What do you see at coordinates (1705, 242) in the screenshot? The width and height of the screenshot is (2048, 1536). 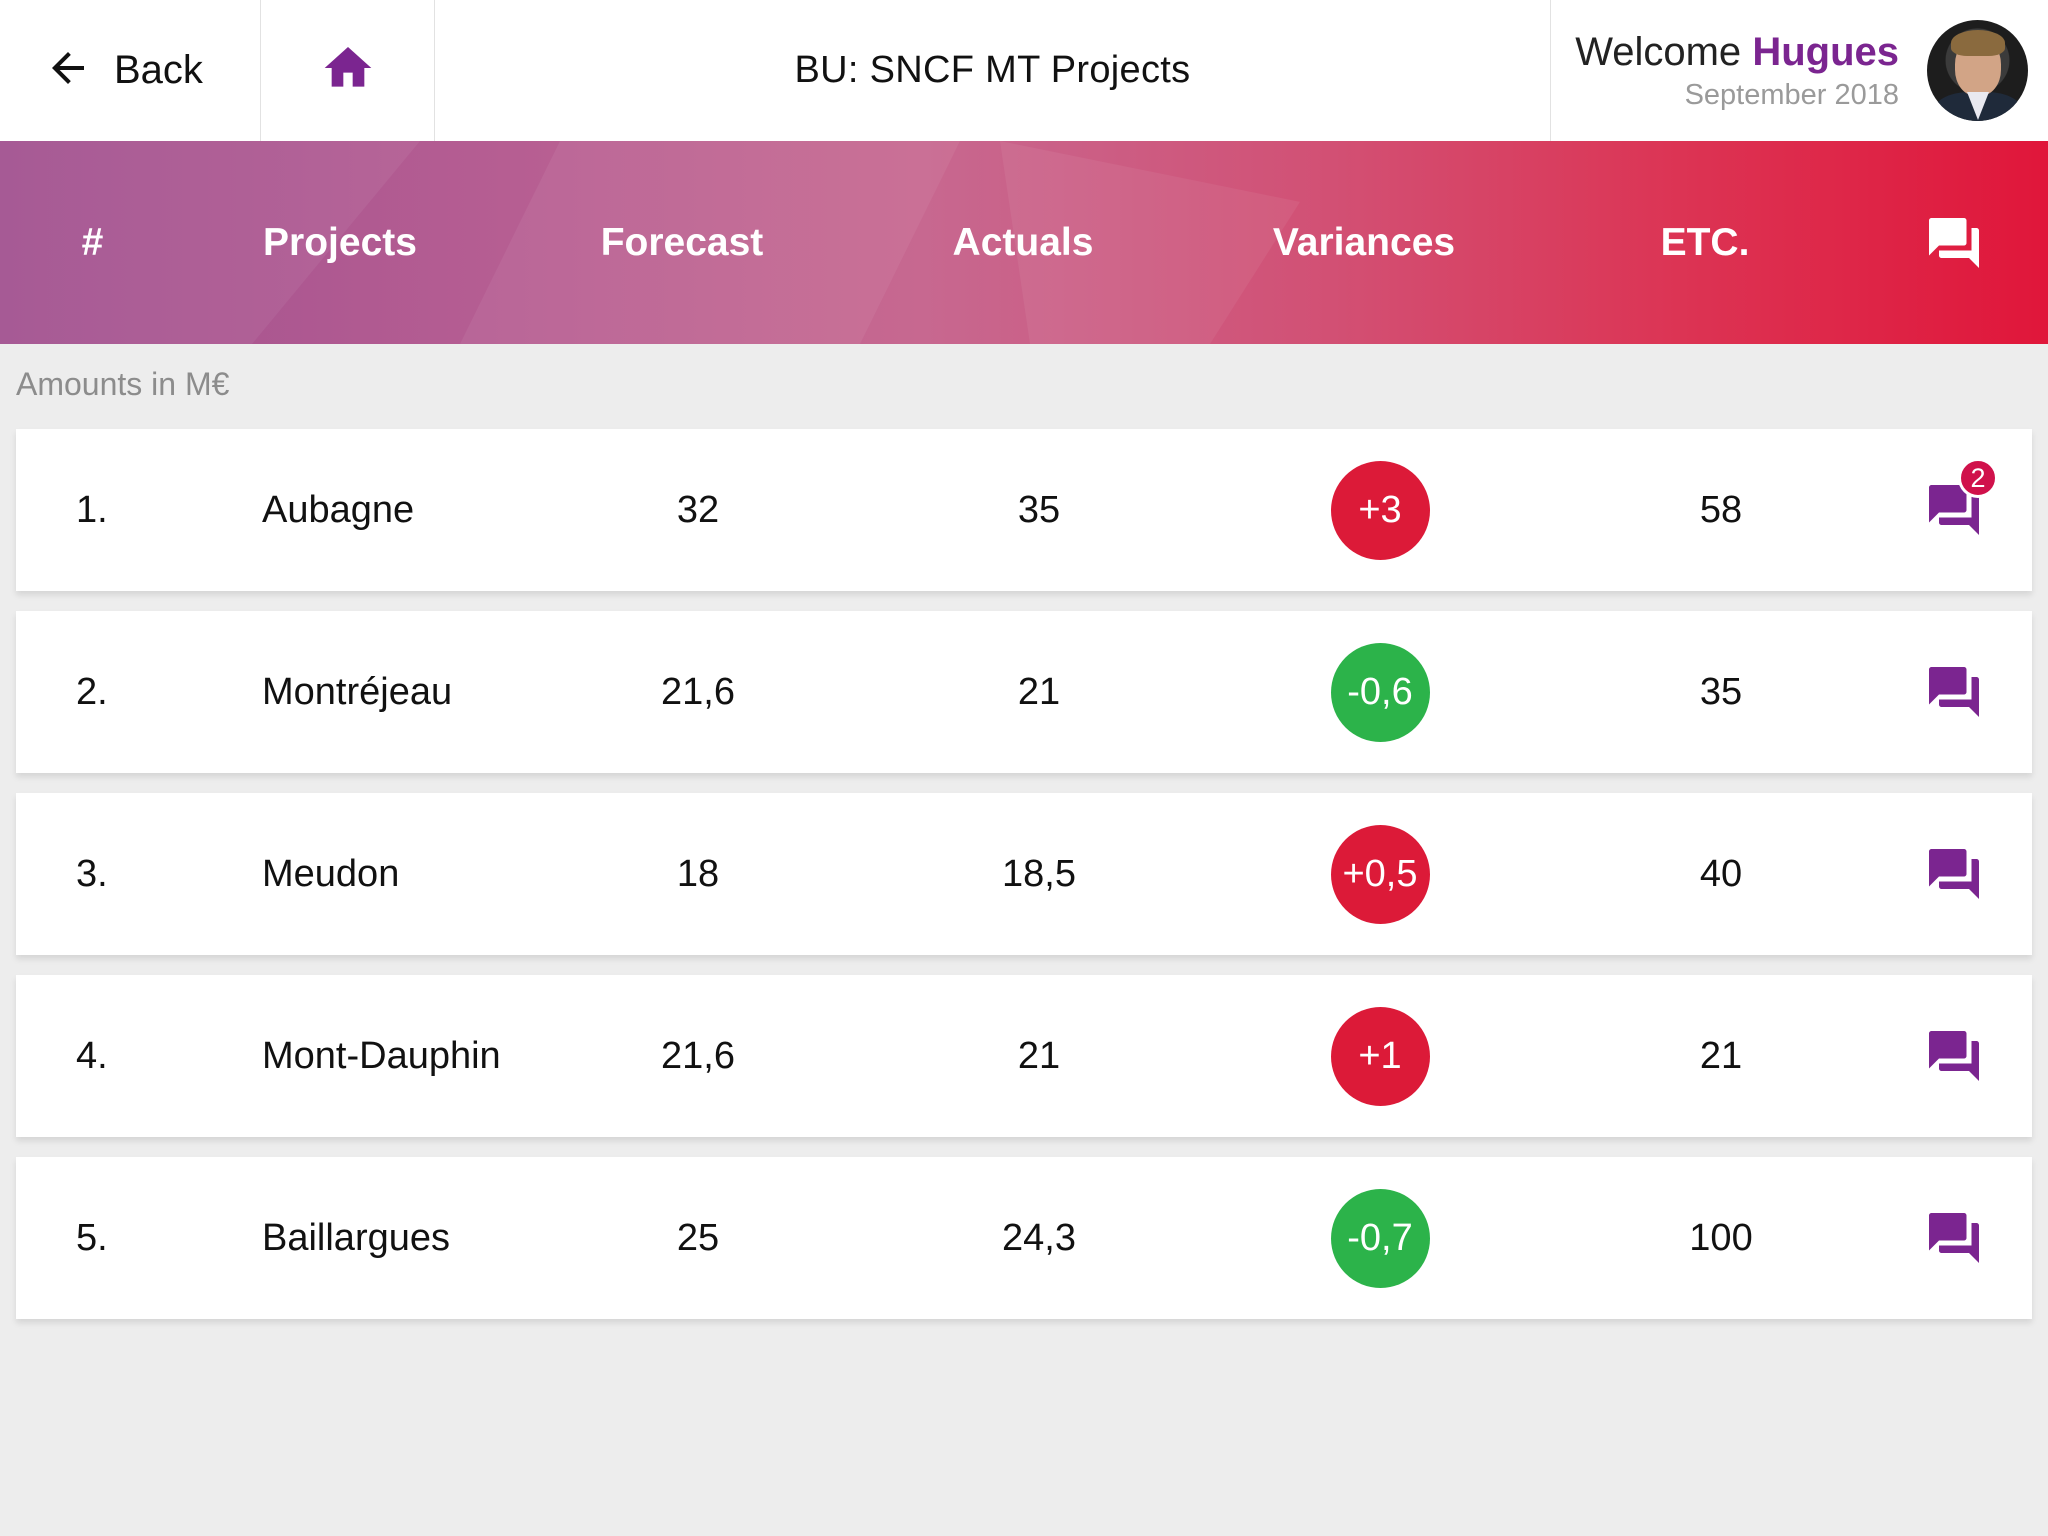 I see `column-header-etc: ETC.` at bounding box center [1705, 242].